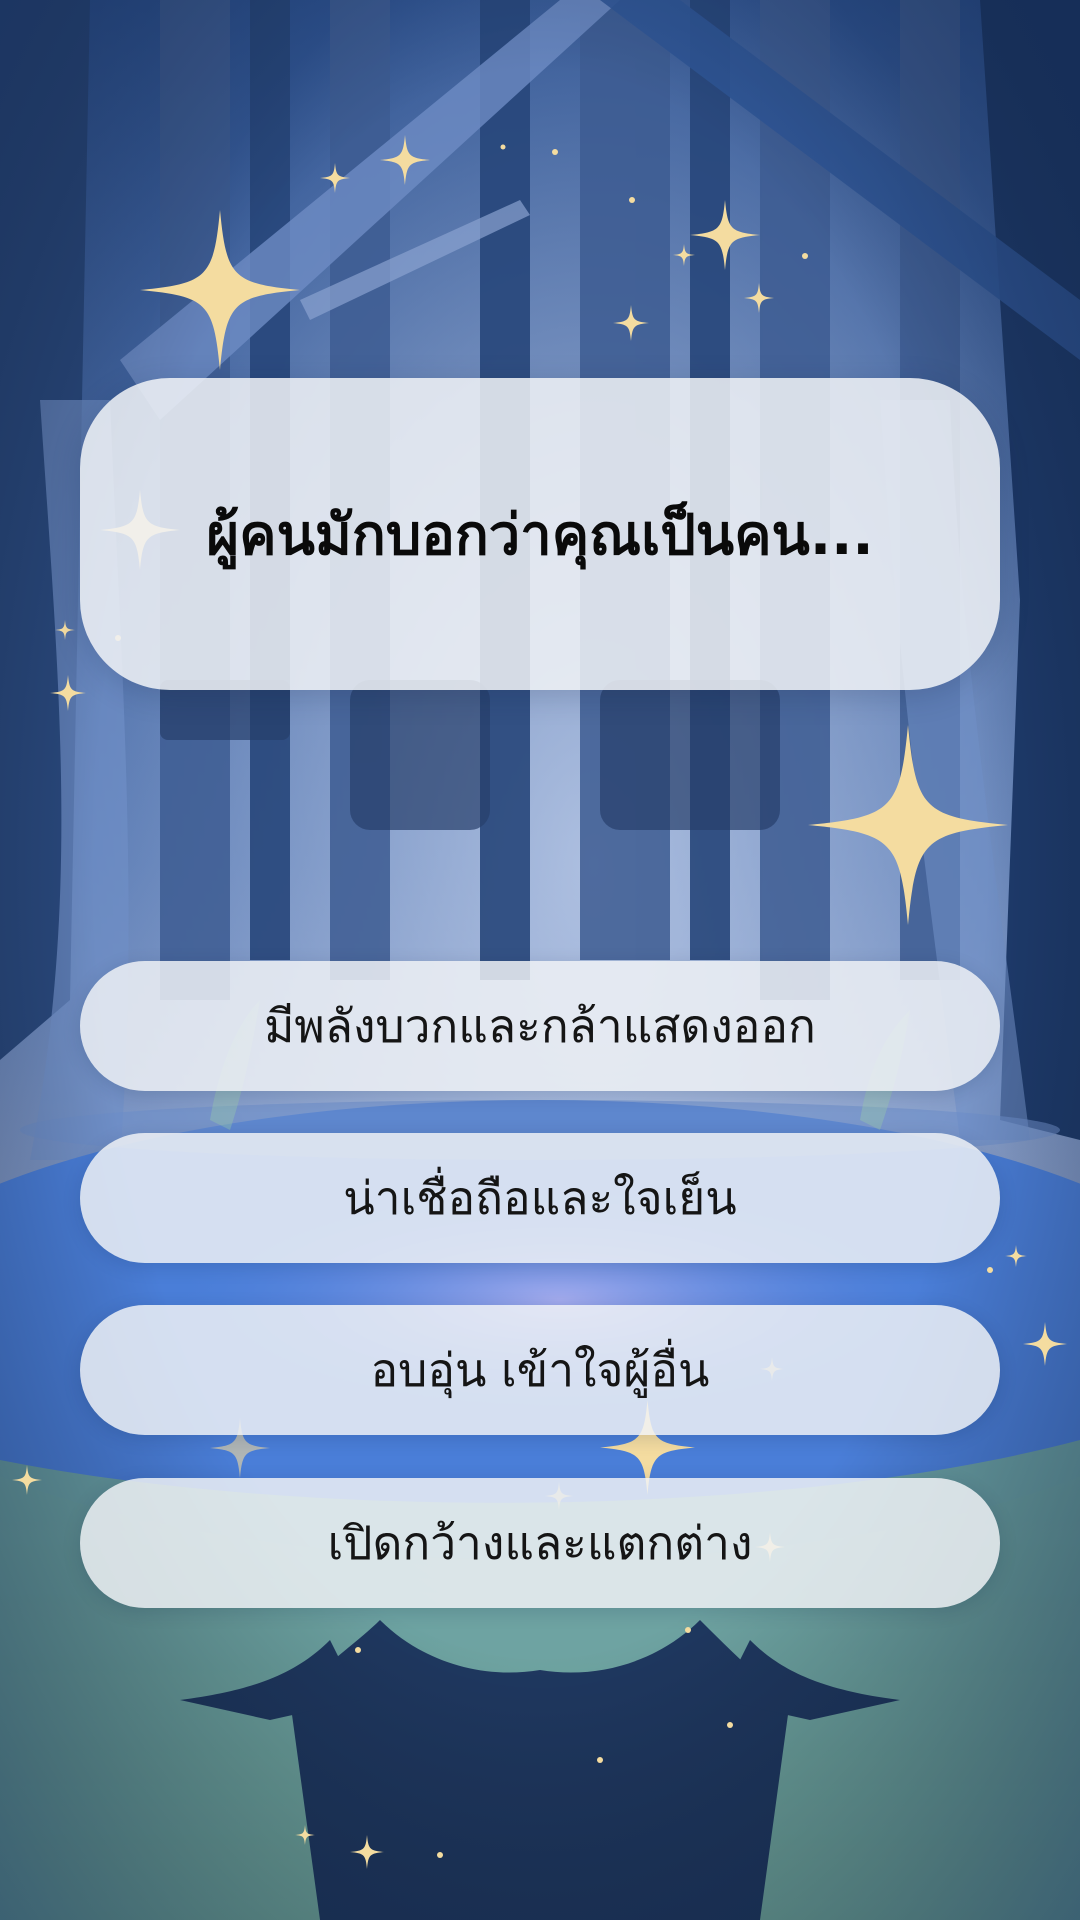 The image size is (1080, 1920). I want to click on answer-option-1: มีพลังบวกและกล้าแสดงออก, so click(540, 1026).